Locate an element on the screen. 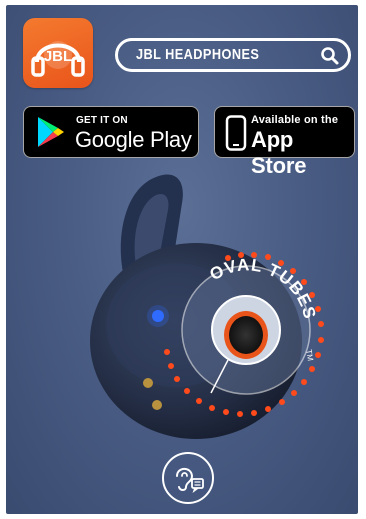  trademark-mark: TM is located at coordinates (309, 355).